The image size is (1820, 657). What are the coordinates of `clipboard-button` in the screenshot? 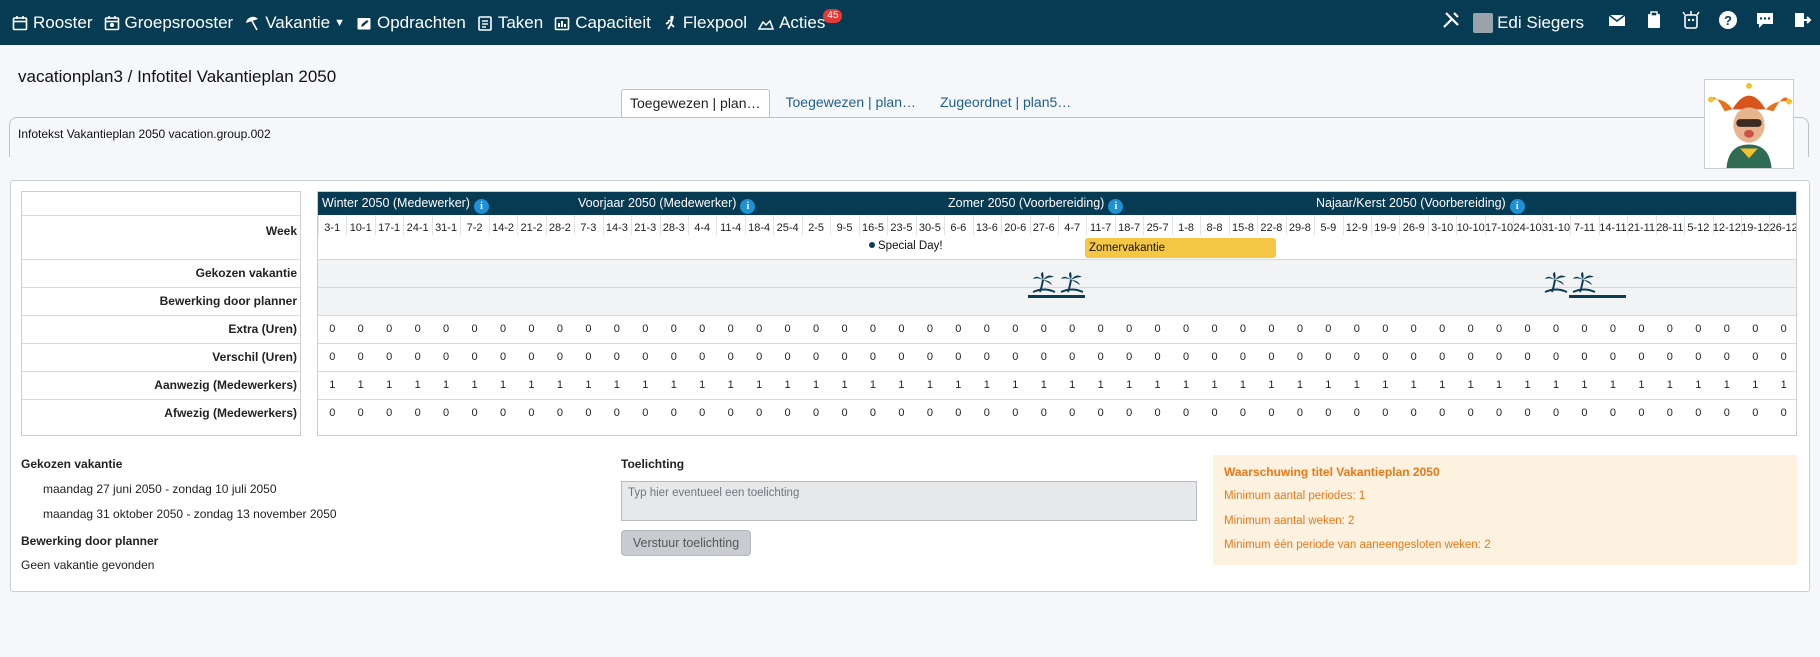 It's located at (1653, 22).